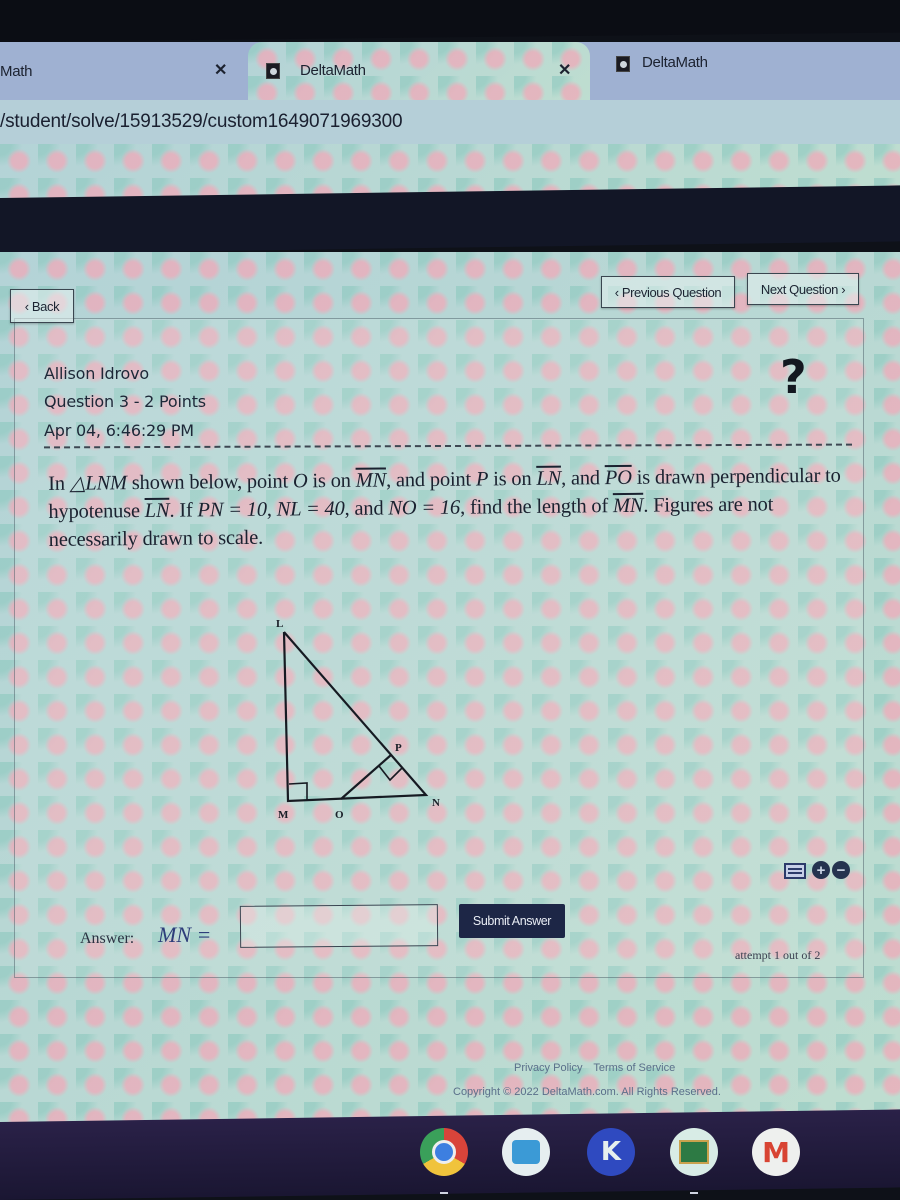 The height and width of the screenshot is (1200, 900). What do you see at coordinates (750, 71) in the screenshot?
I see `tab-deltamath: DeltaMath` at bounding box center [750, 71].